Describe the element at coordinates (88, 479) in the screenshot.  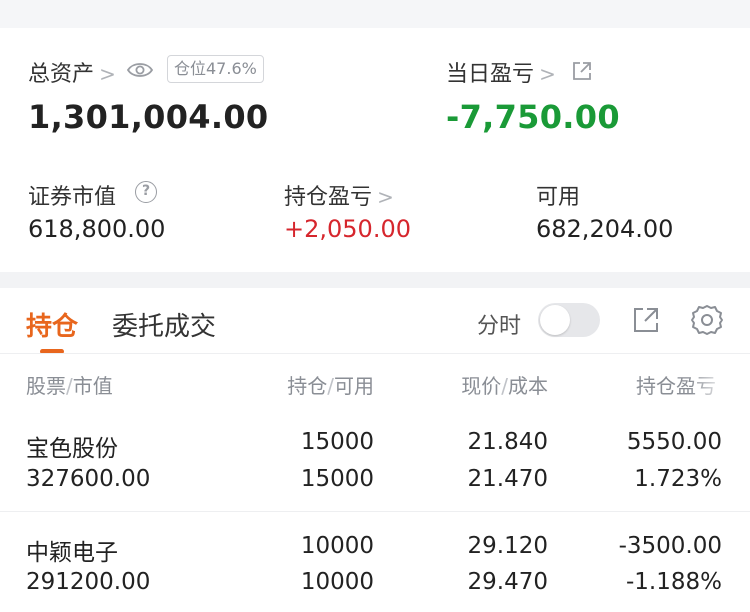
I see `market-value: 327600.00` at that location.